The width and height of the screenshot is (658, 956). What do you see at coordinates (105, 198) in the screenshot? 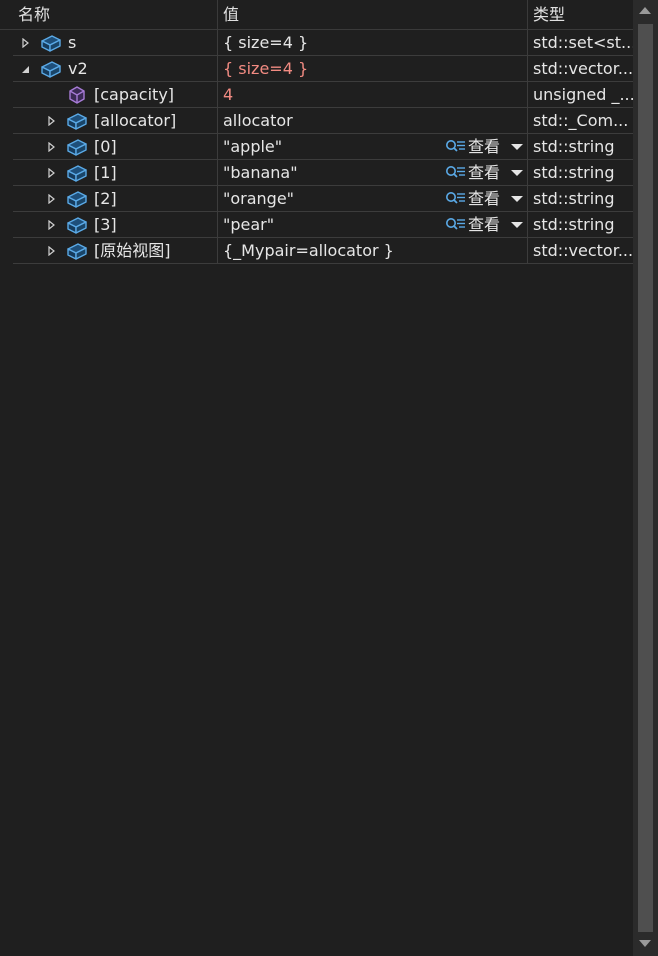
I see `row-name: [2]` at bounding box center [105, 198].